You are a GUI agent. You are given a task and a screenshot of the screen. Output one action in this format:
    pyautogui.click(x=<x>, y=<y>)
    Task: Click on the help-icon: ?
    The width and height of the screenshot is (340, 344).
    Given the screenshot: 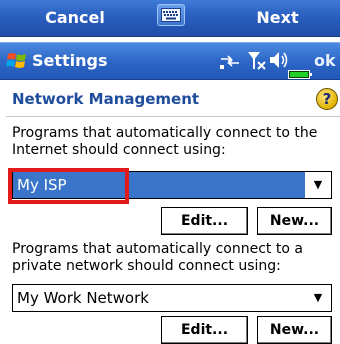 What is the action you would take?
    pyautogui.click(x=327, y=99)
    